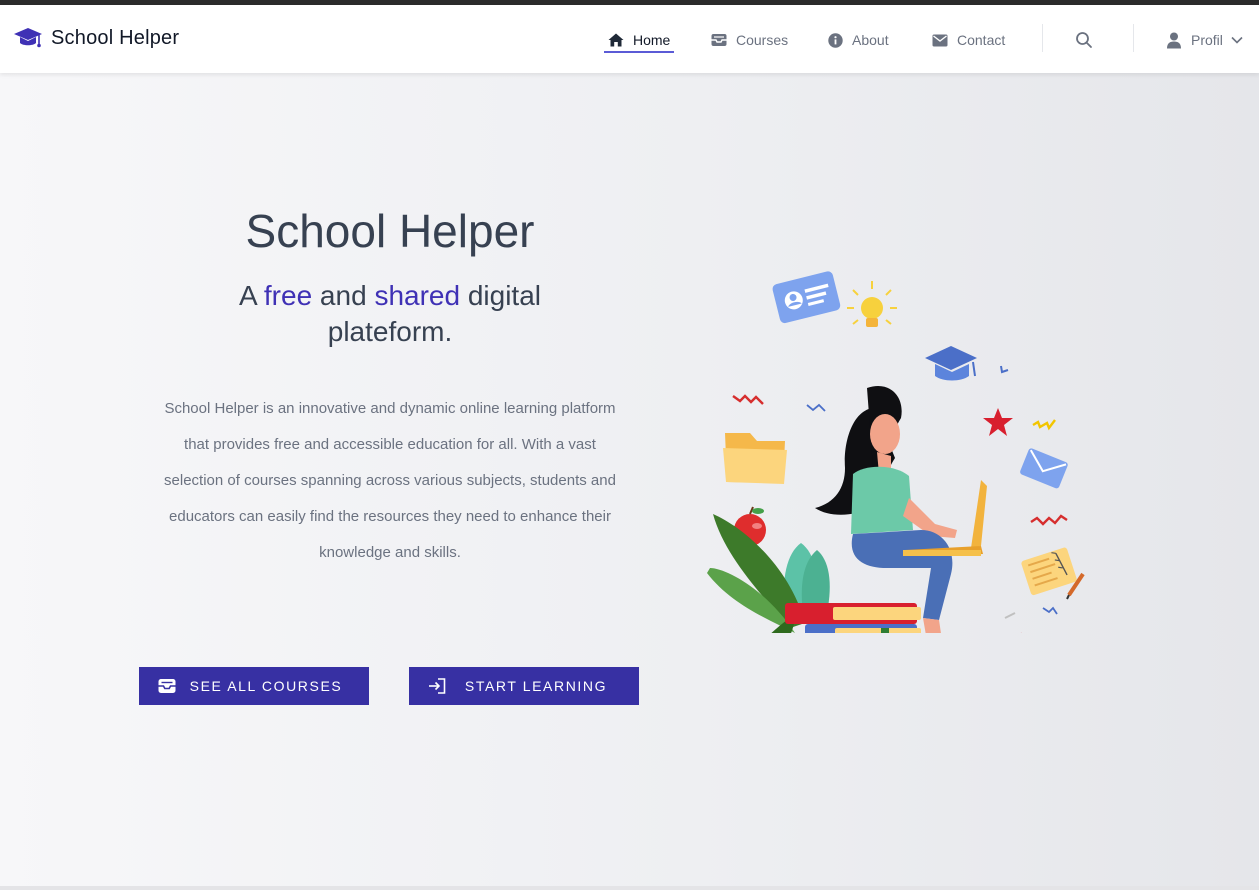 The height and width of the screenshot is (890, 1259). What do you see at coordinates (616, 40) in the screenshot?
I see `home-icon` at bounding box center [616, 40].